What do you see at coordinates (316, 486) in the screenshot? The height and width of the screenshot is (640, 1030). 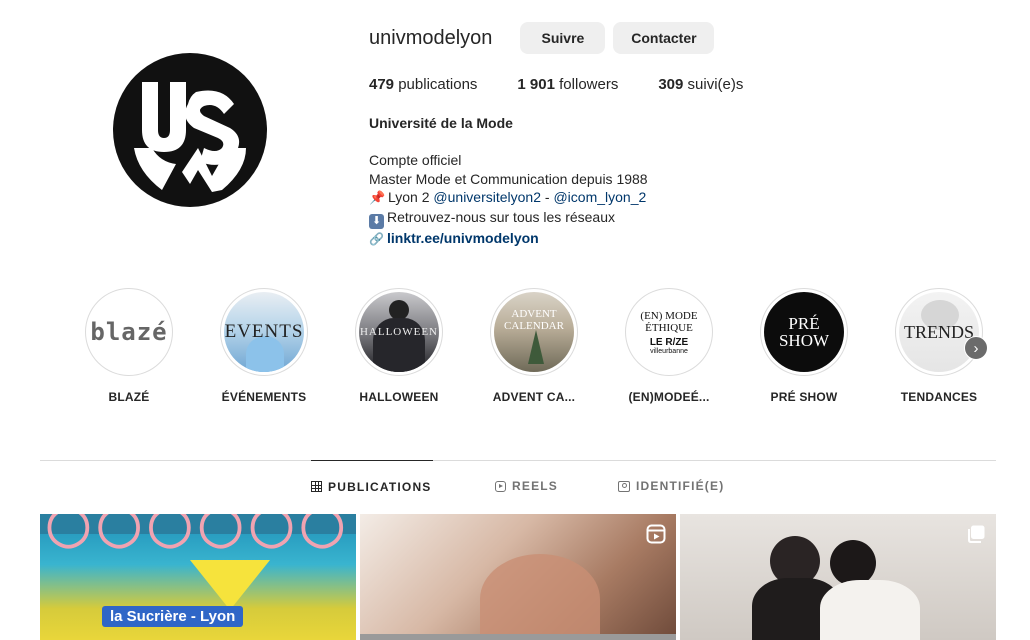 I see `grid-icon` at bounding box center [316, 486].